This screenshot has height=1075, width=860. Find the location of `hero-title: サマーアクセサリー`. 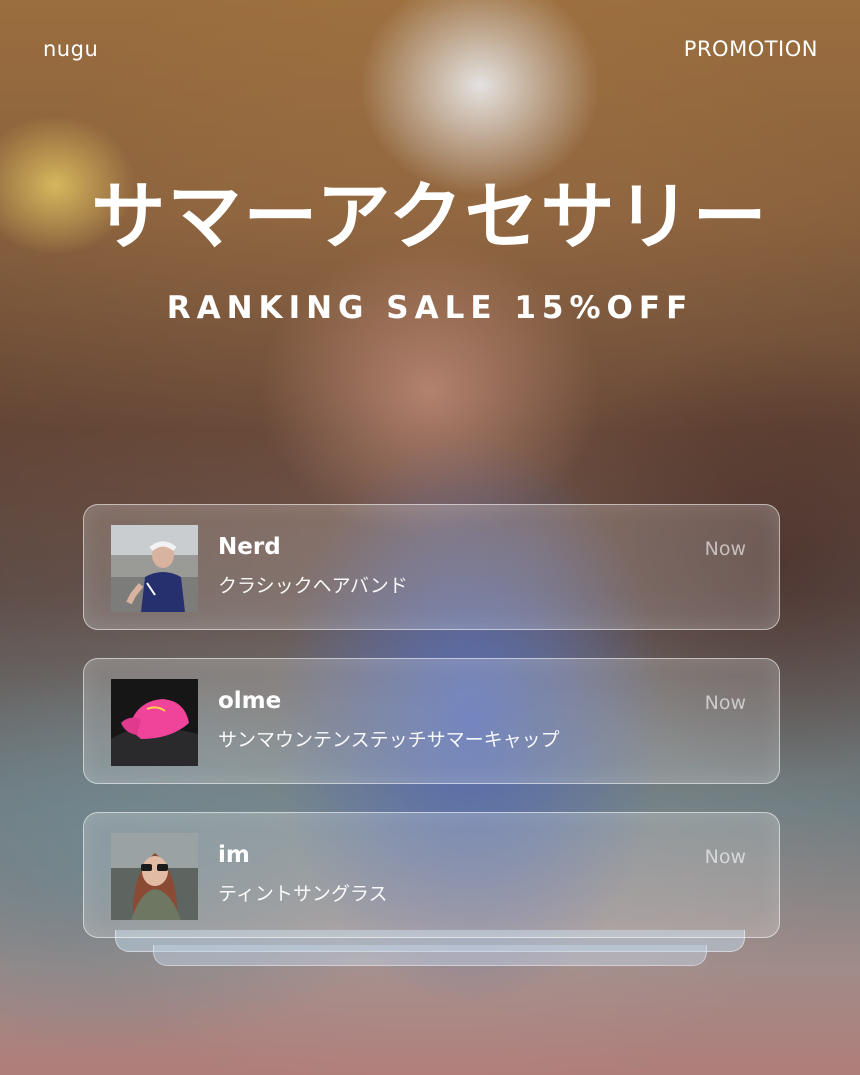

hero-title: サマーアクセサリー is located at coordinates (430, 217).